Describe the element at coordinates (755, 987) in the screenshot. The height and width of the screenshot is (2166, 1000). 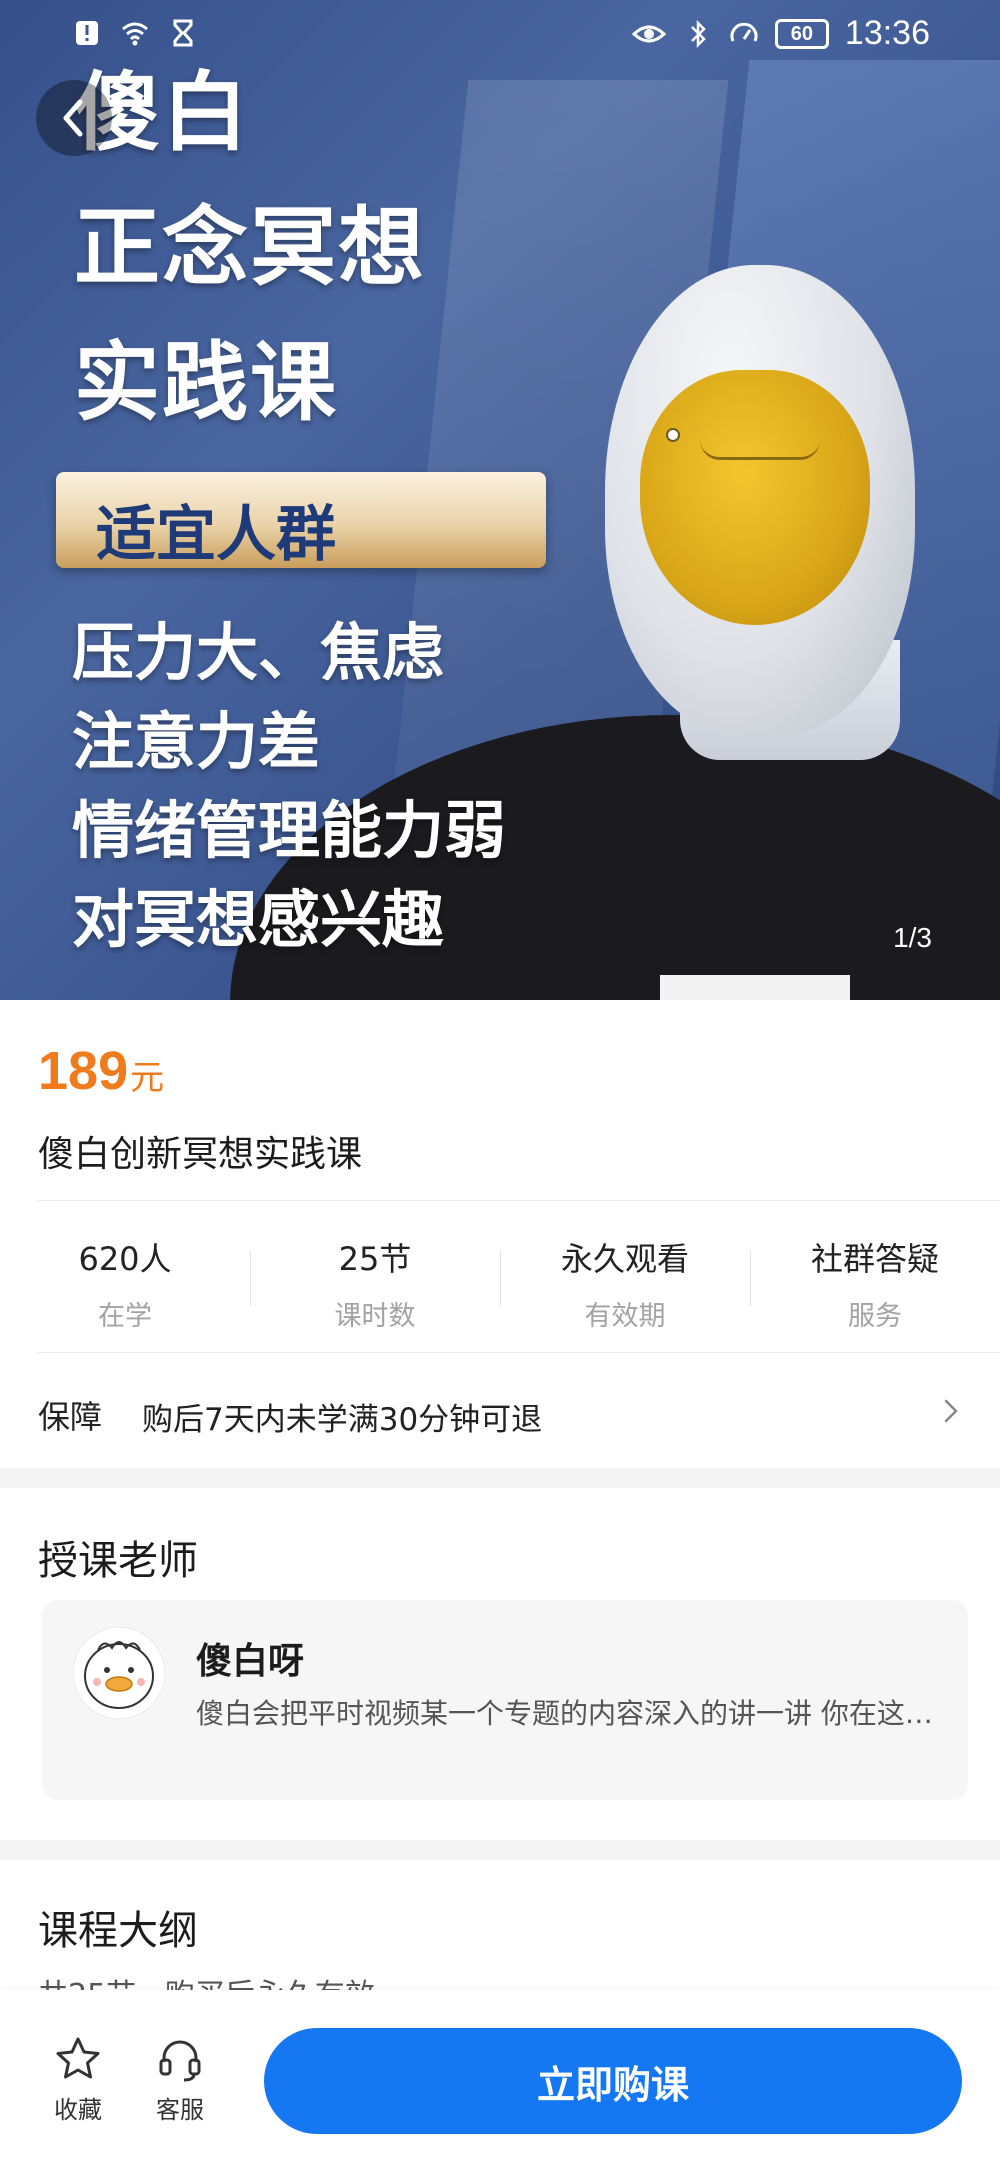
I see `shirt-label` at that location.